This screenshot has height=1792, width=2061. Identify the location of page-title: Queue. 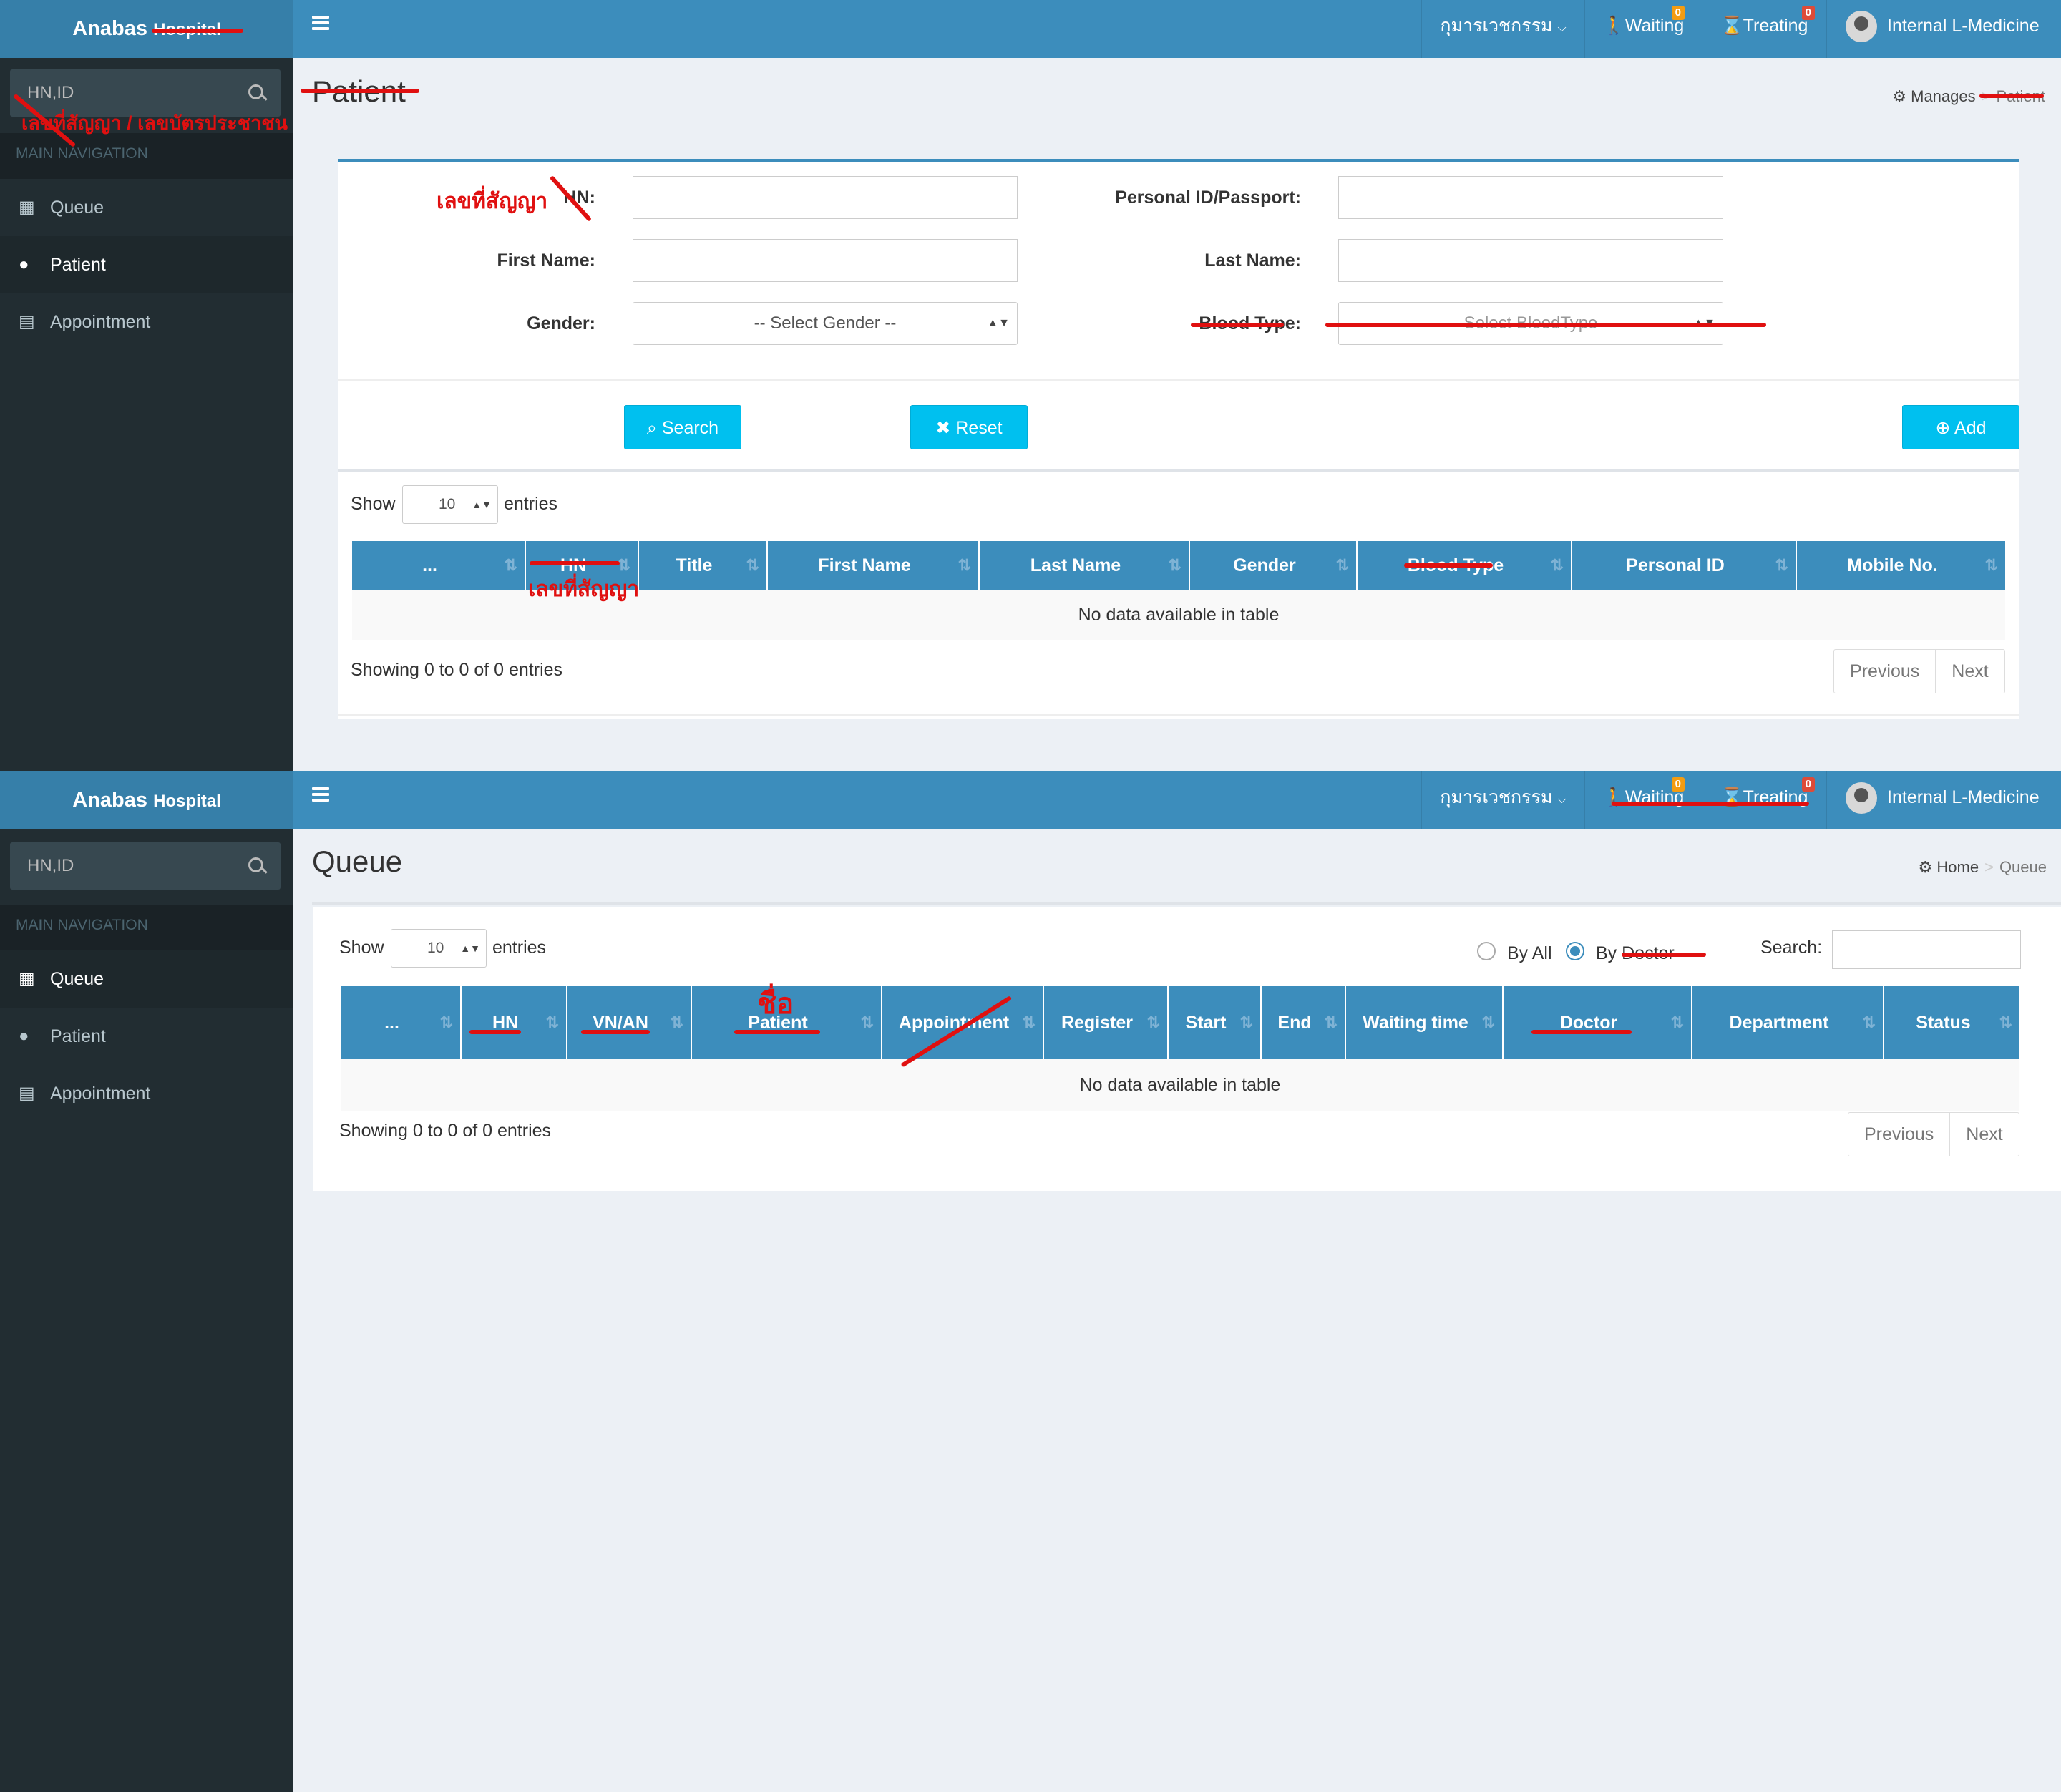
(357, 861).